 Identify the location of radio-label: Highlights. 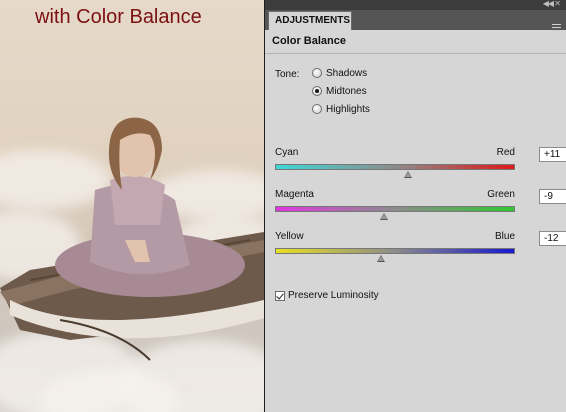
(348, 109).